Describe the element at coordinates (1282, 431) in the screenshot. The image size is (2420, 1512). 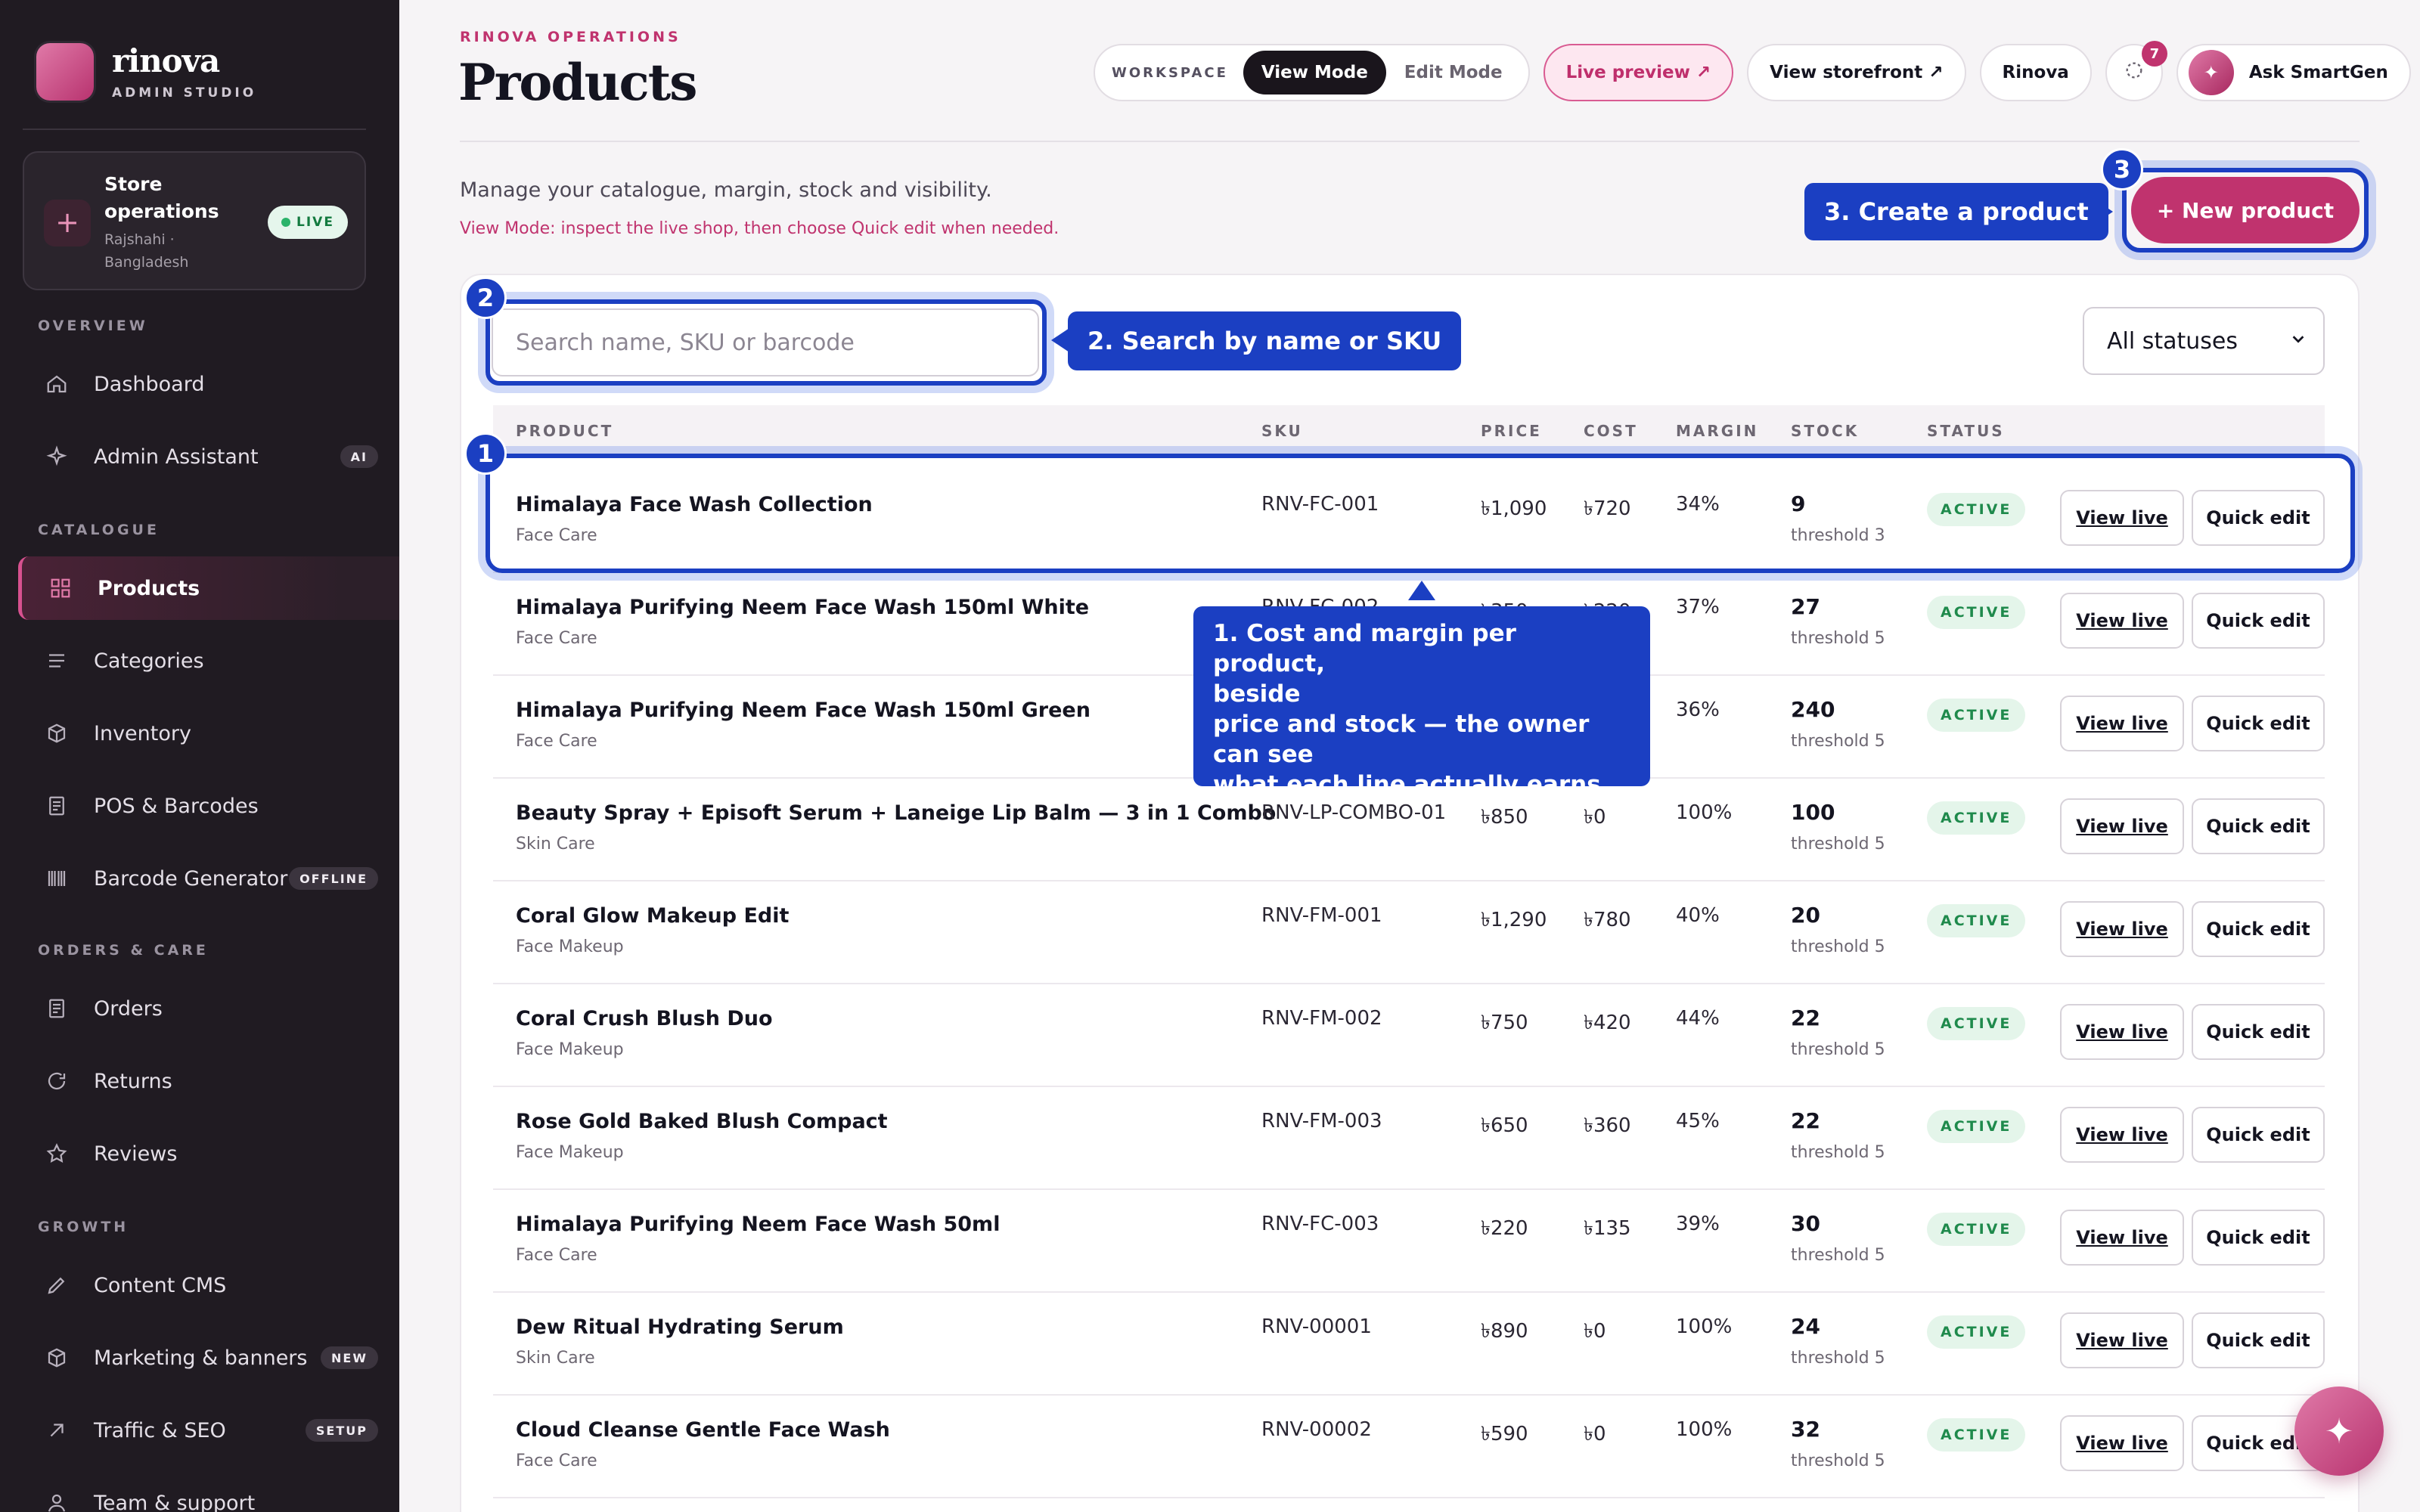
I see `col-sku: SKU` at that location.